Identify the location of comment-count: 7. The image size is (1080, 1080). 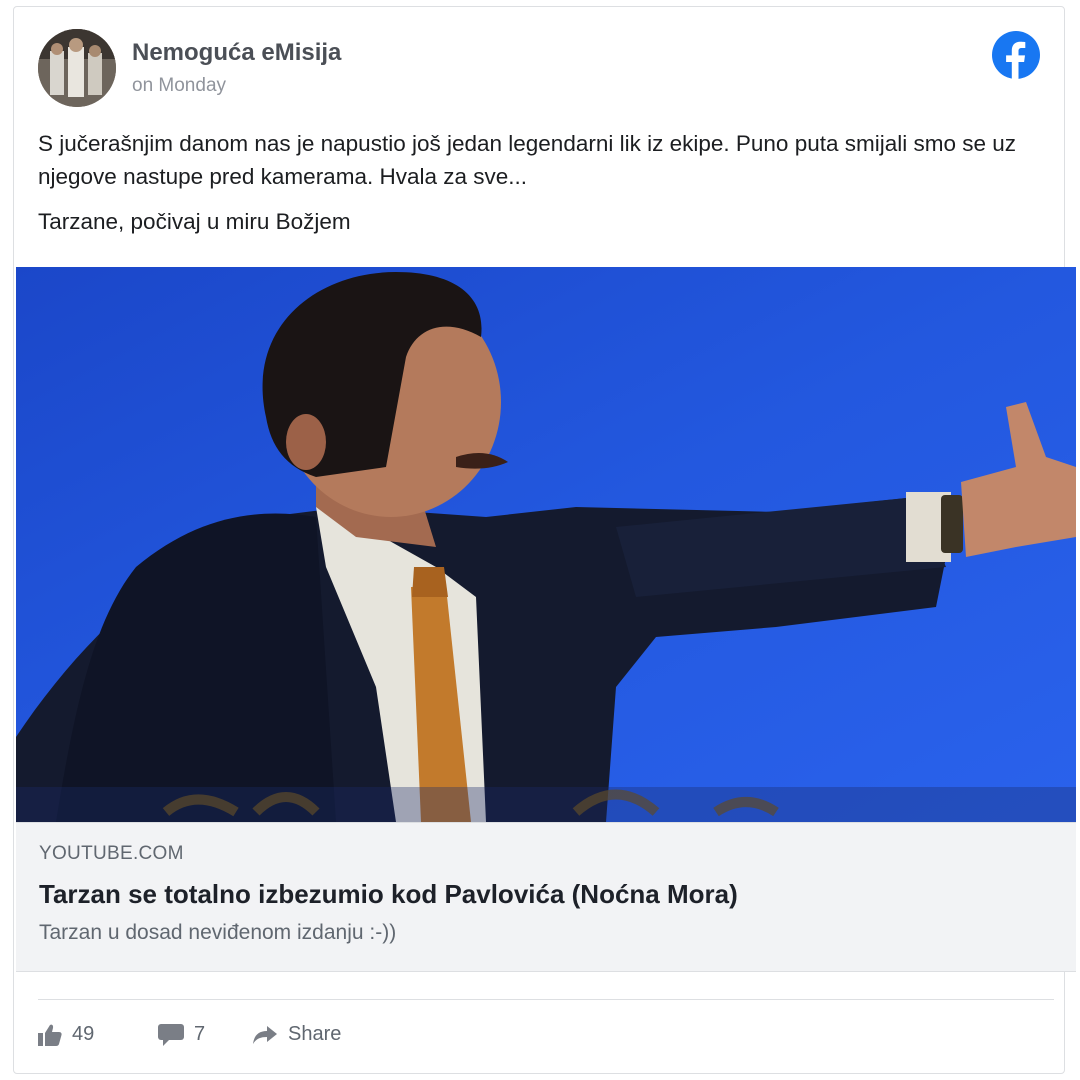
(200, 1034).